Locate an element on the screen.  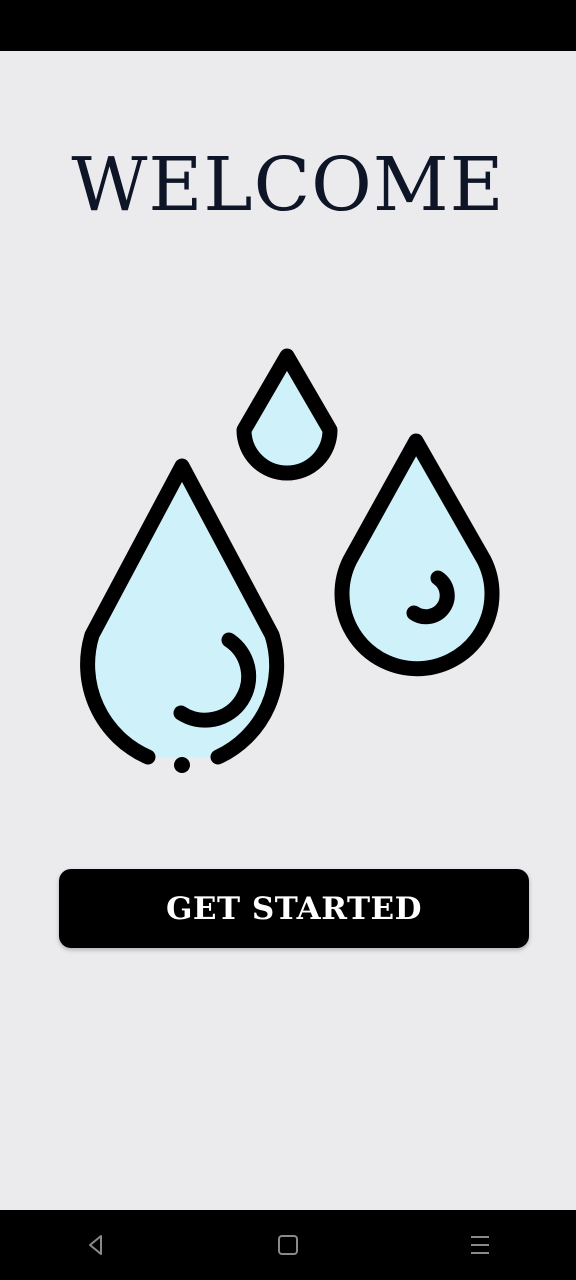
status-bar is located at coordinates (288, 25).